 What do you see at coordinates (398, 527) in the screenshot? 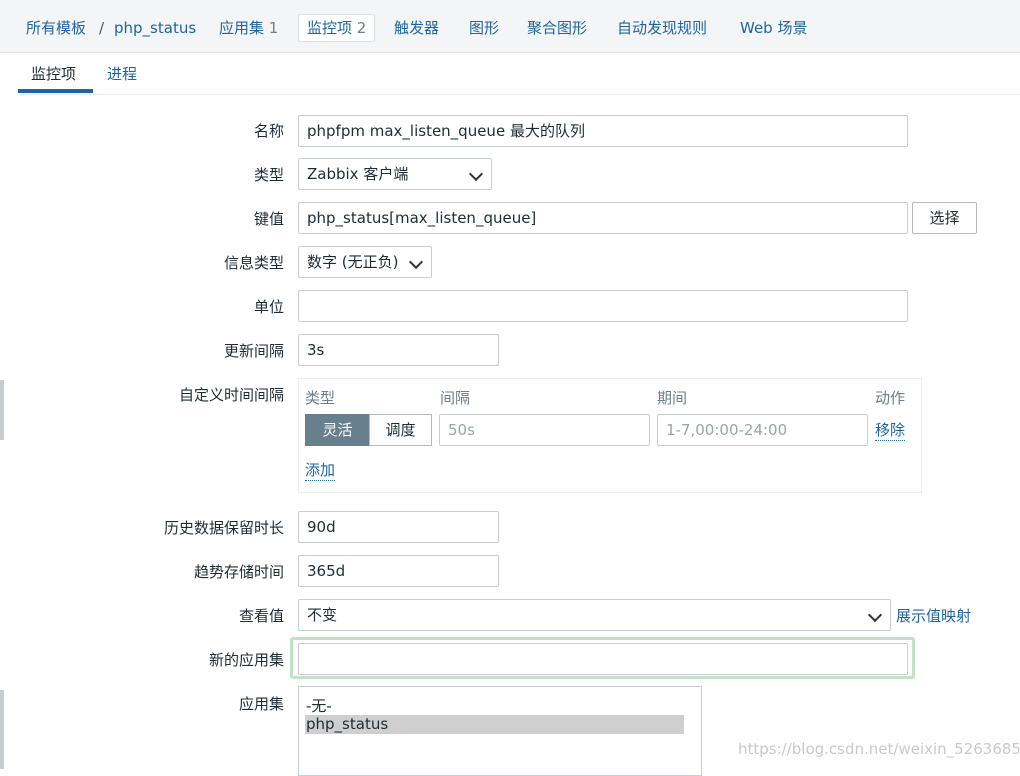
I see `history-input: 90d` at bounding box center [398, 527].